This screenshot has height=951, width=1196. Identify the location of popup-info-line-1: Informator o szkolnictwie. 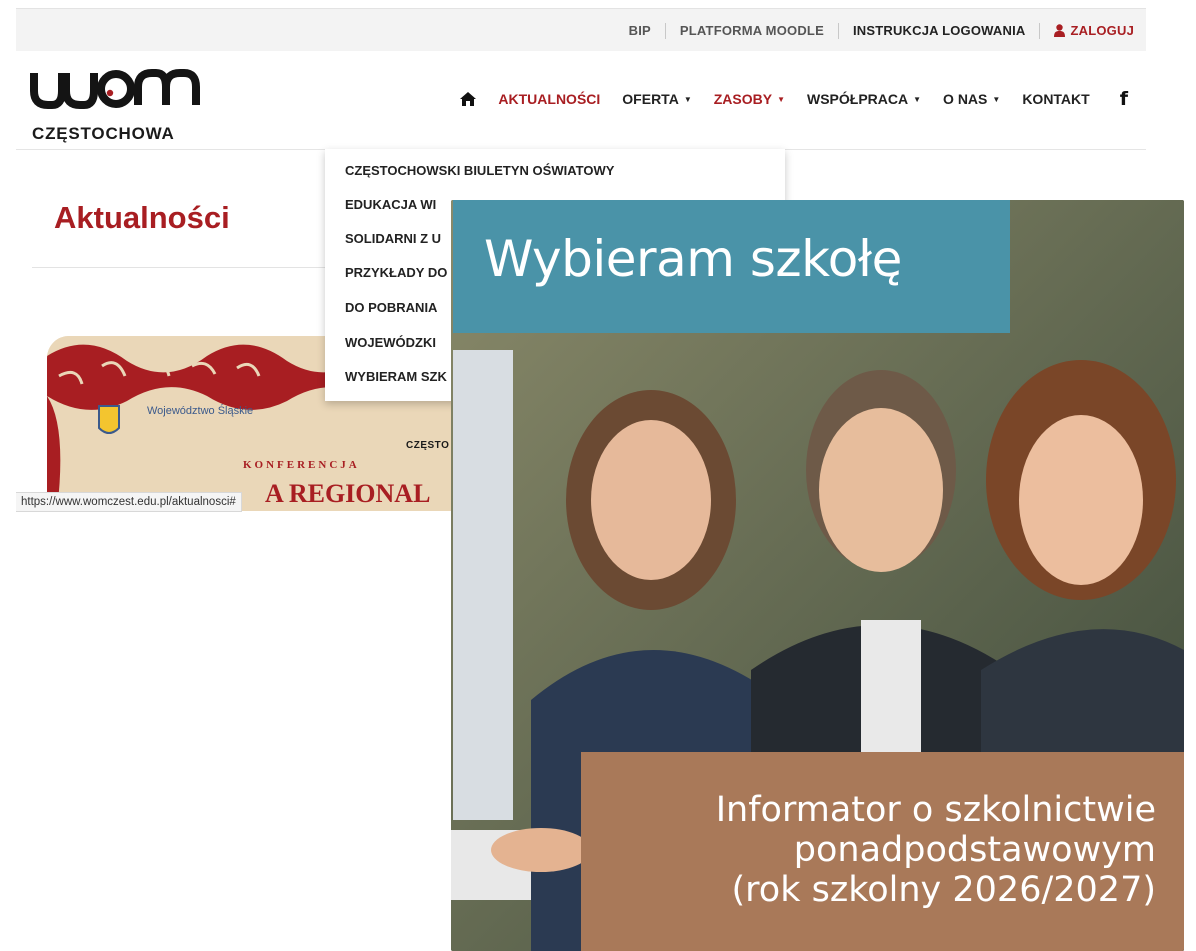
(935, 810).